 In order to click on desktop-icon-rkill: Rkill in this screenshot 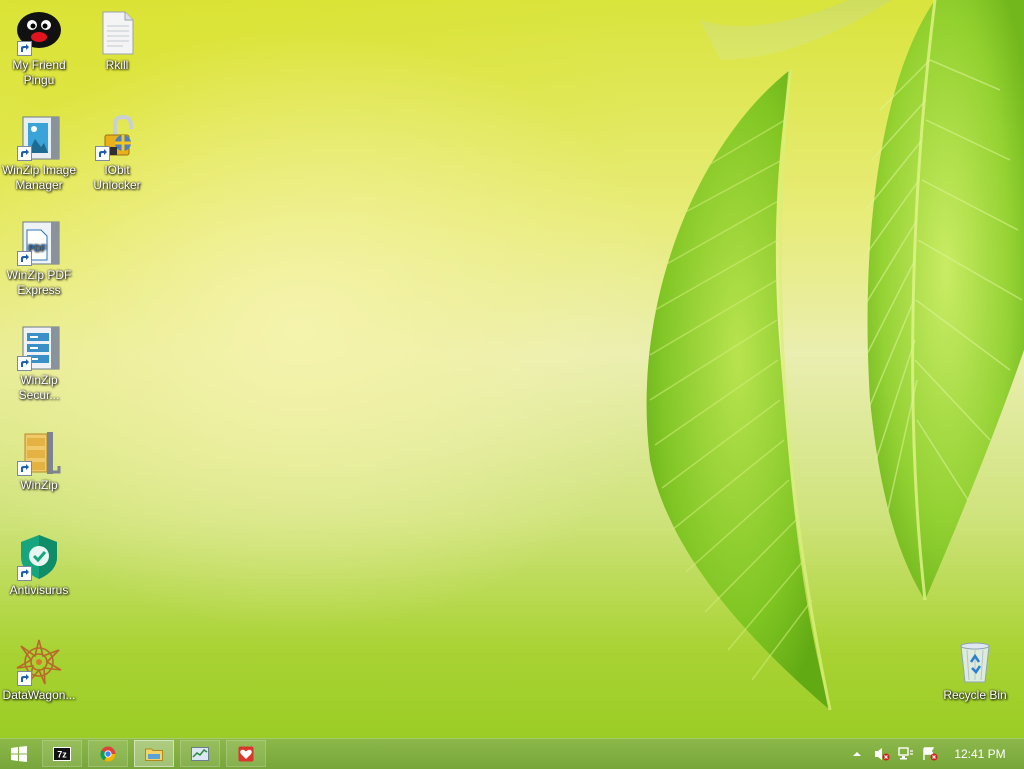, I will do `click(117, 40)`.